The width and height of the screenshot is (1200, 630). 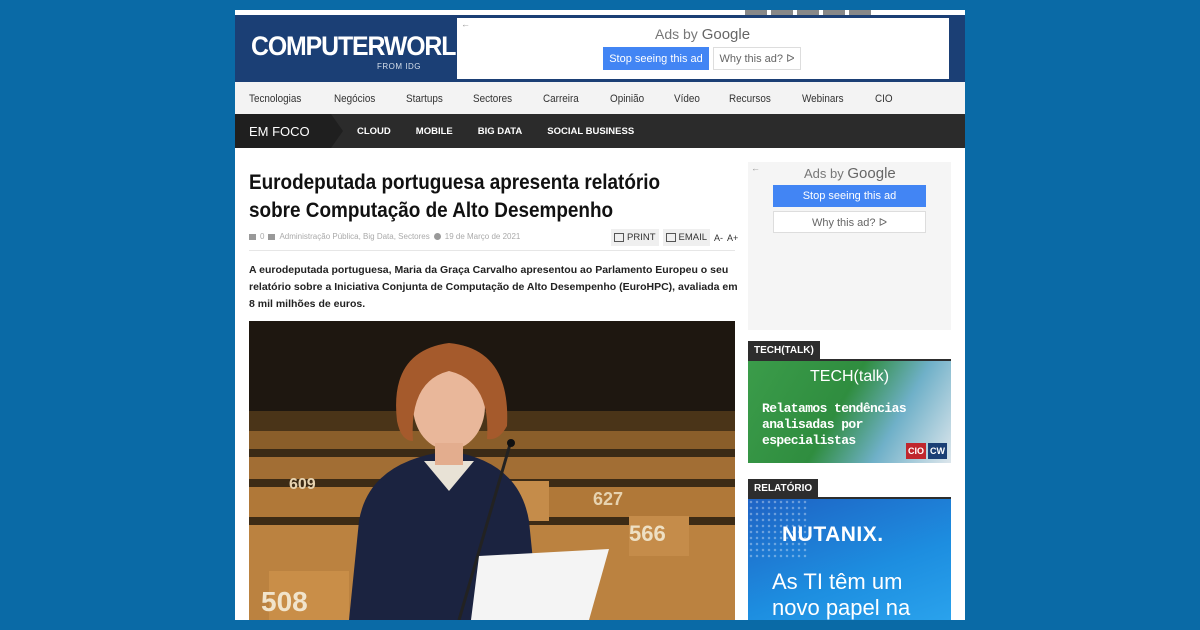 I want to click on print-button: PRINT, so click(x=635, y=237).